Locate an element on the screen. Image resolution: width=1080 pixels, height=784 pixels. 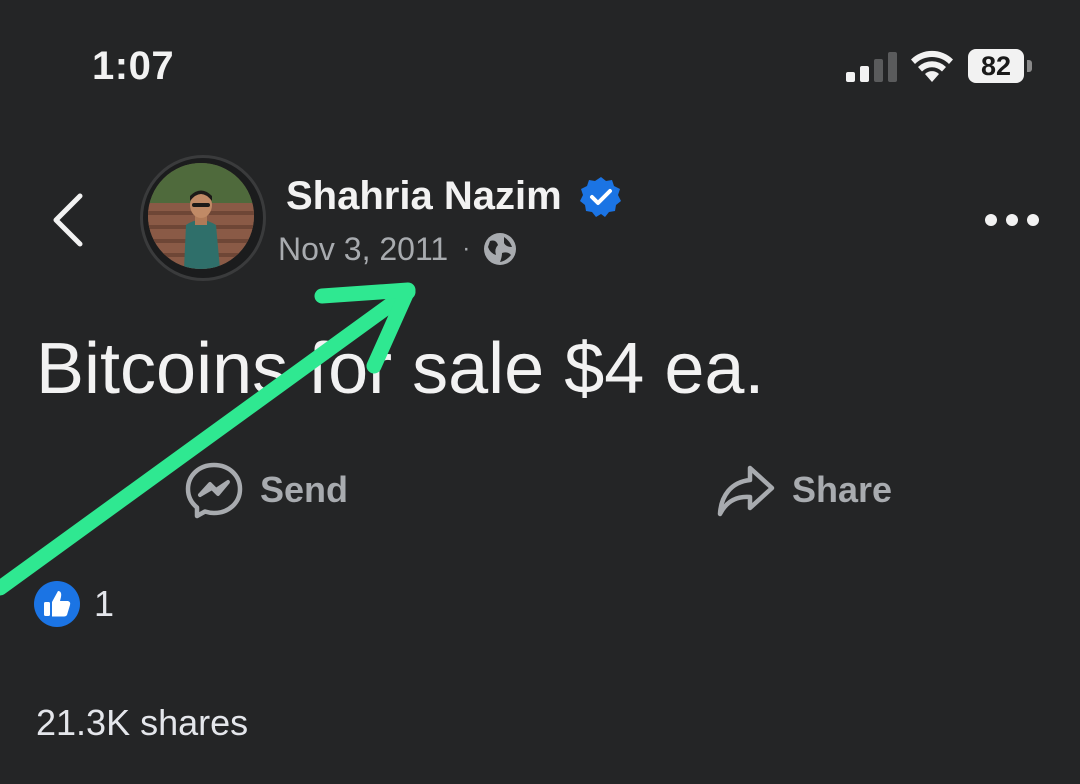
wifi-icon is located at coordinates (932, 66).